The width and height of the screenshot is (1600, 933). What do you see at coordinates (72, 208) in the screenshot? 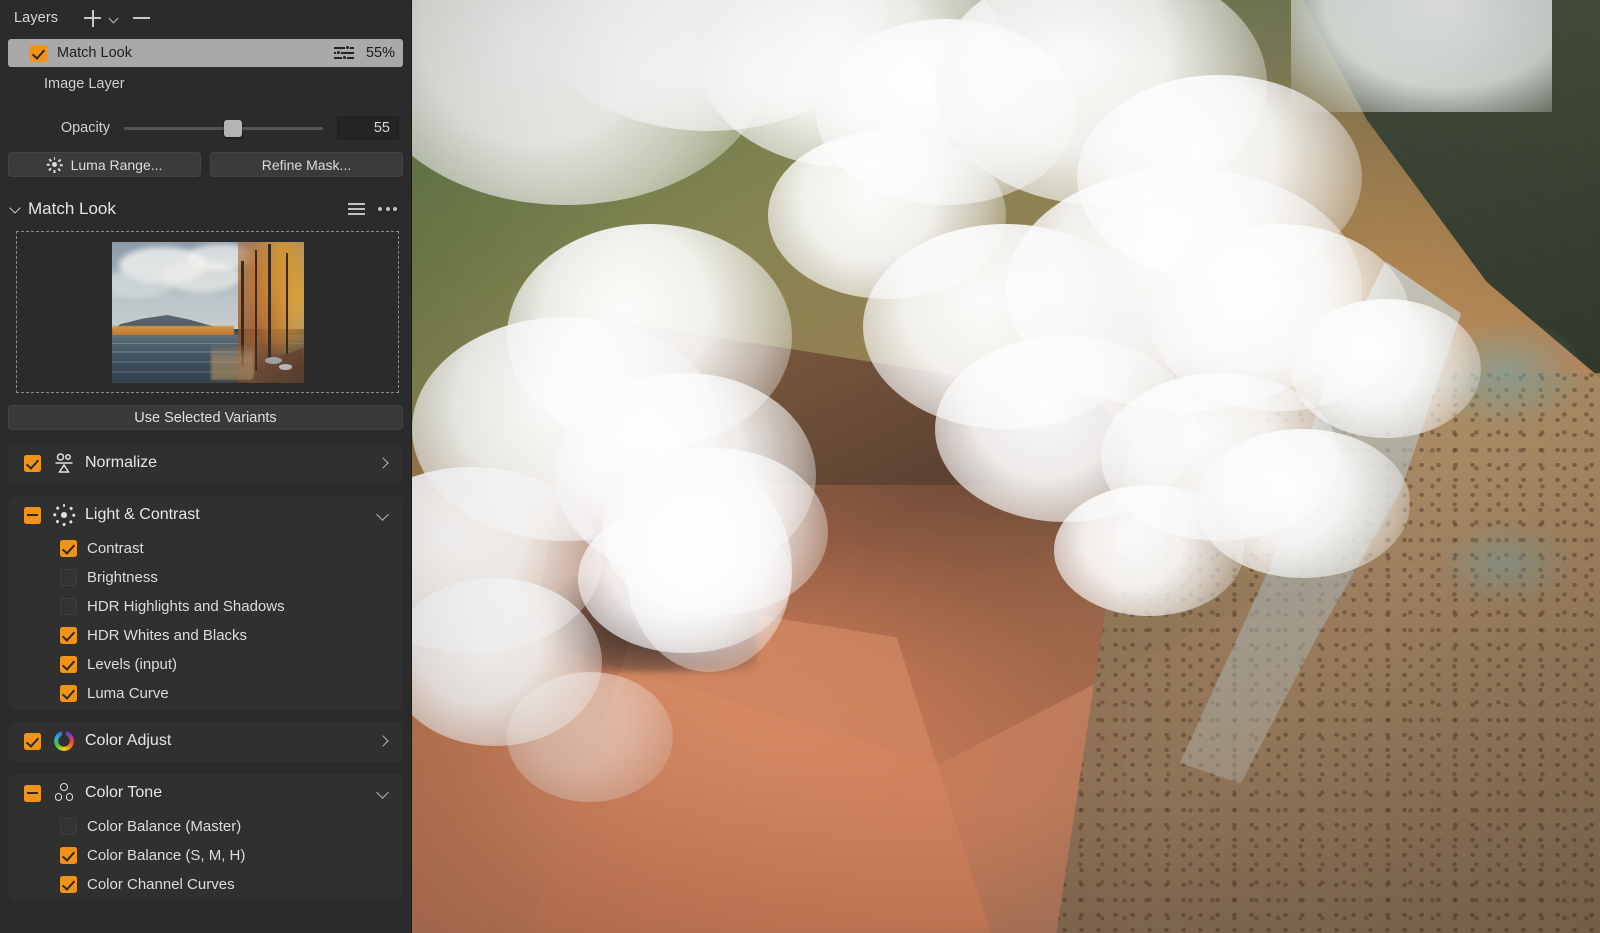
I see `match-look-title: Match Look` at bounding box center [72, 208].